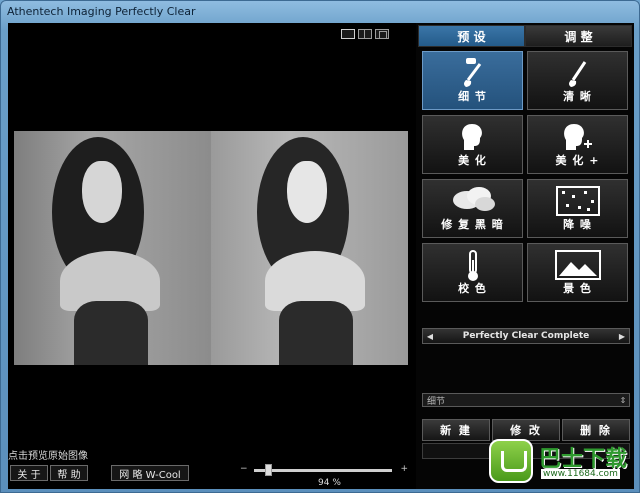 This screenshot has height=493, width=640. Describe the element at coordinates (578, 36) in the screenshot. I see `tab-adjust: 调 整` at that location.